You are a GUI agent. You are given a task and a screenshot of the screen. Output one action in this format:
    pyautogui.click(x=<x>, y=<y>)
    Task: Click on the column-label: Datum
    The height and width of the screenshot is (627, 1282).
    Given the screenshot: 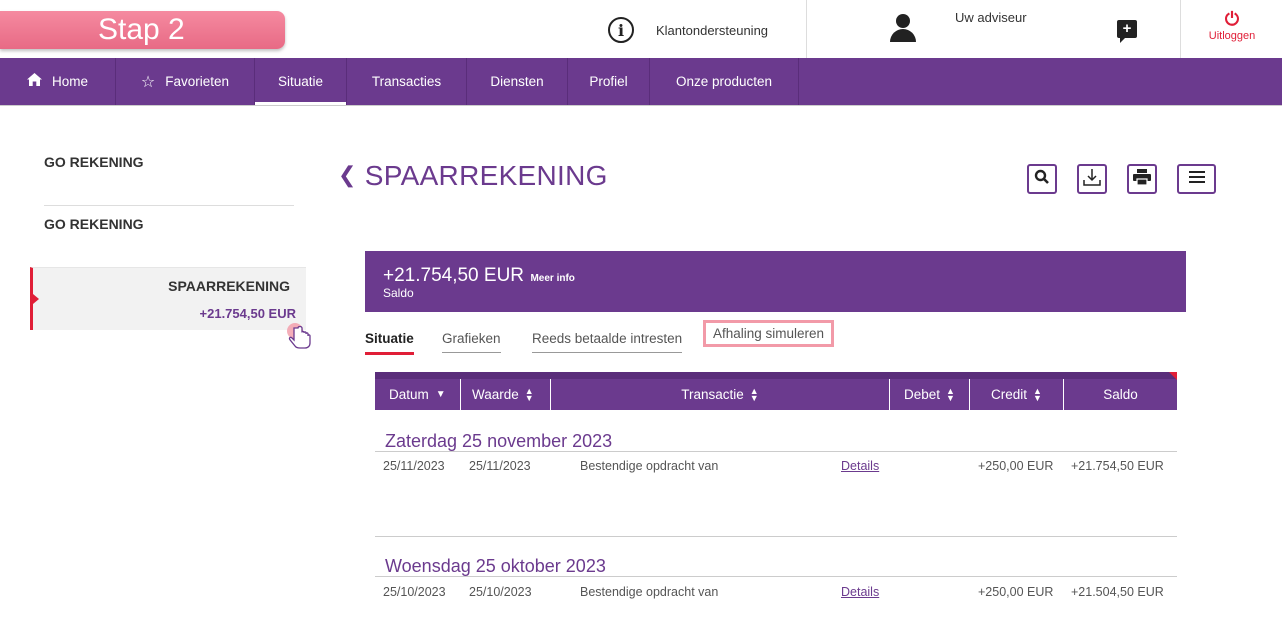 What is the action you would take?
    pyautogui.click(x=409, y=394)
    